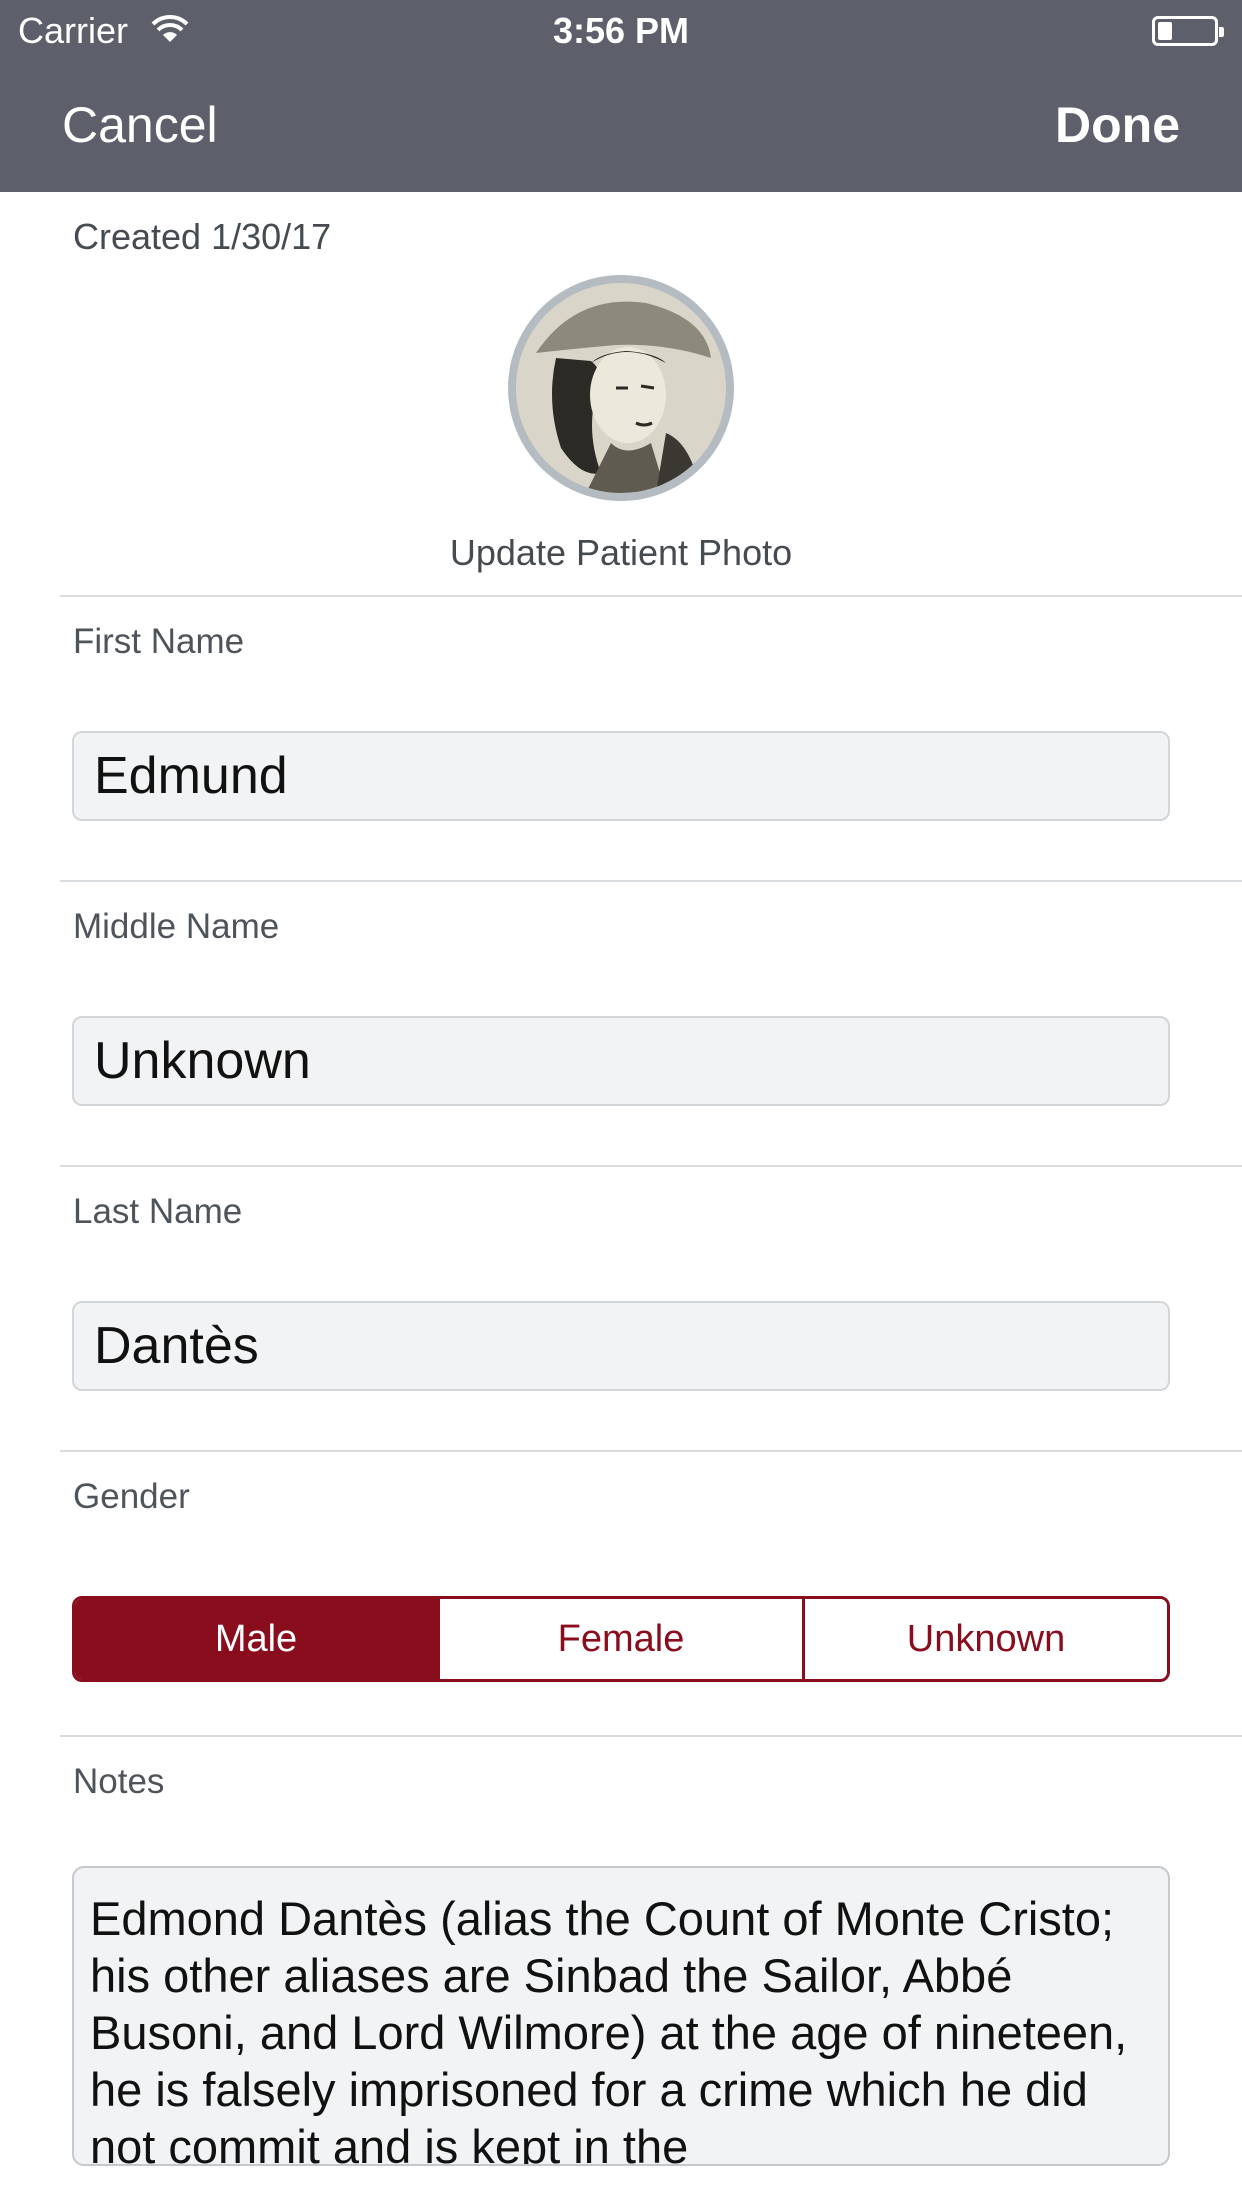 The height and width of the screenshot is (2208, 1242). Describe the element at coordinates (140, 125) in the screenshot. I see `cancel-button: Cancel` at that location.